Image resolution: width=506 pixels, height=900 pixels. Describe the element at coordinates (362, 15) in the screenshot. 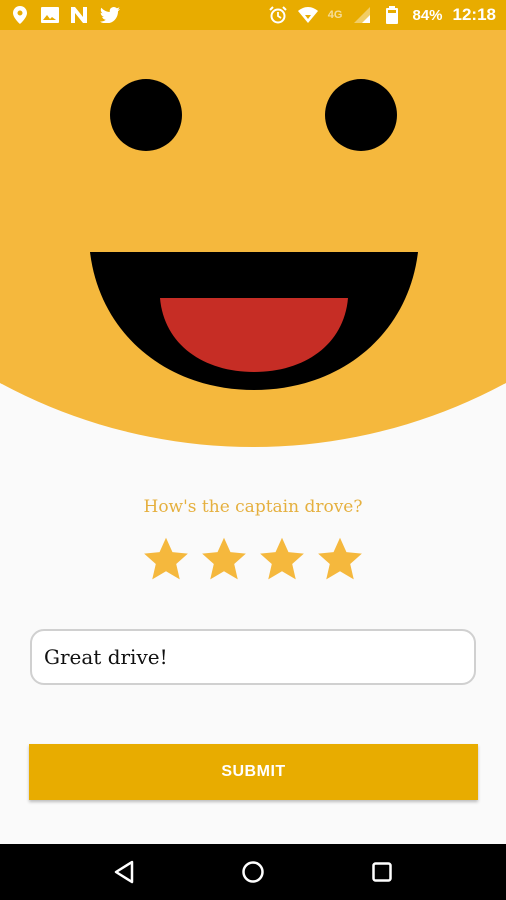

I see `signal-icon` at that location.